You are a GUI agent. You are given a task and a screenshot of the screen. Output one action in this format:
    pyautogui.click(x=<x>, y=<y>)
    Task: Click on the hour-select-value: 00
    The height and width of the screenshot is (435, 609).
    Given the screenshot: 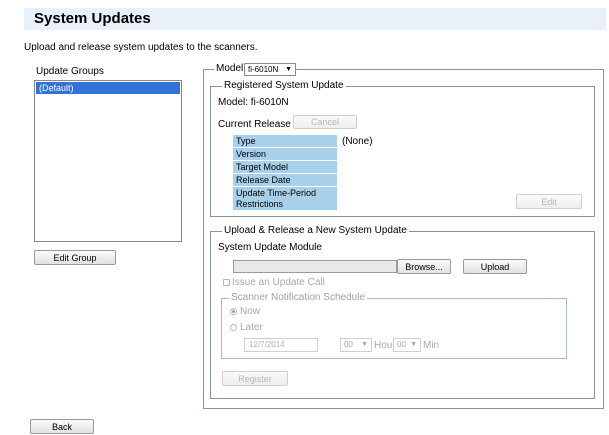 What is the action you would take?
    pyautogui.click(x=348, y=344)
    